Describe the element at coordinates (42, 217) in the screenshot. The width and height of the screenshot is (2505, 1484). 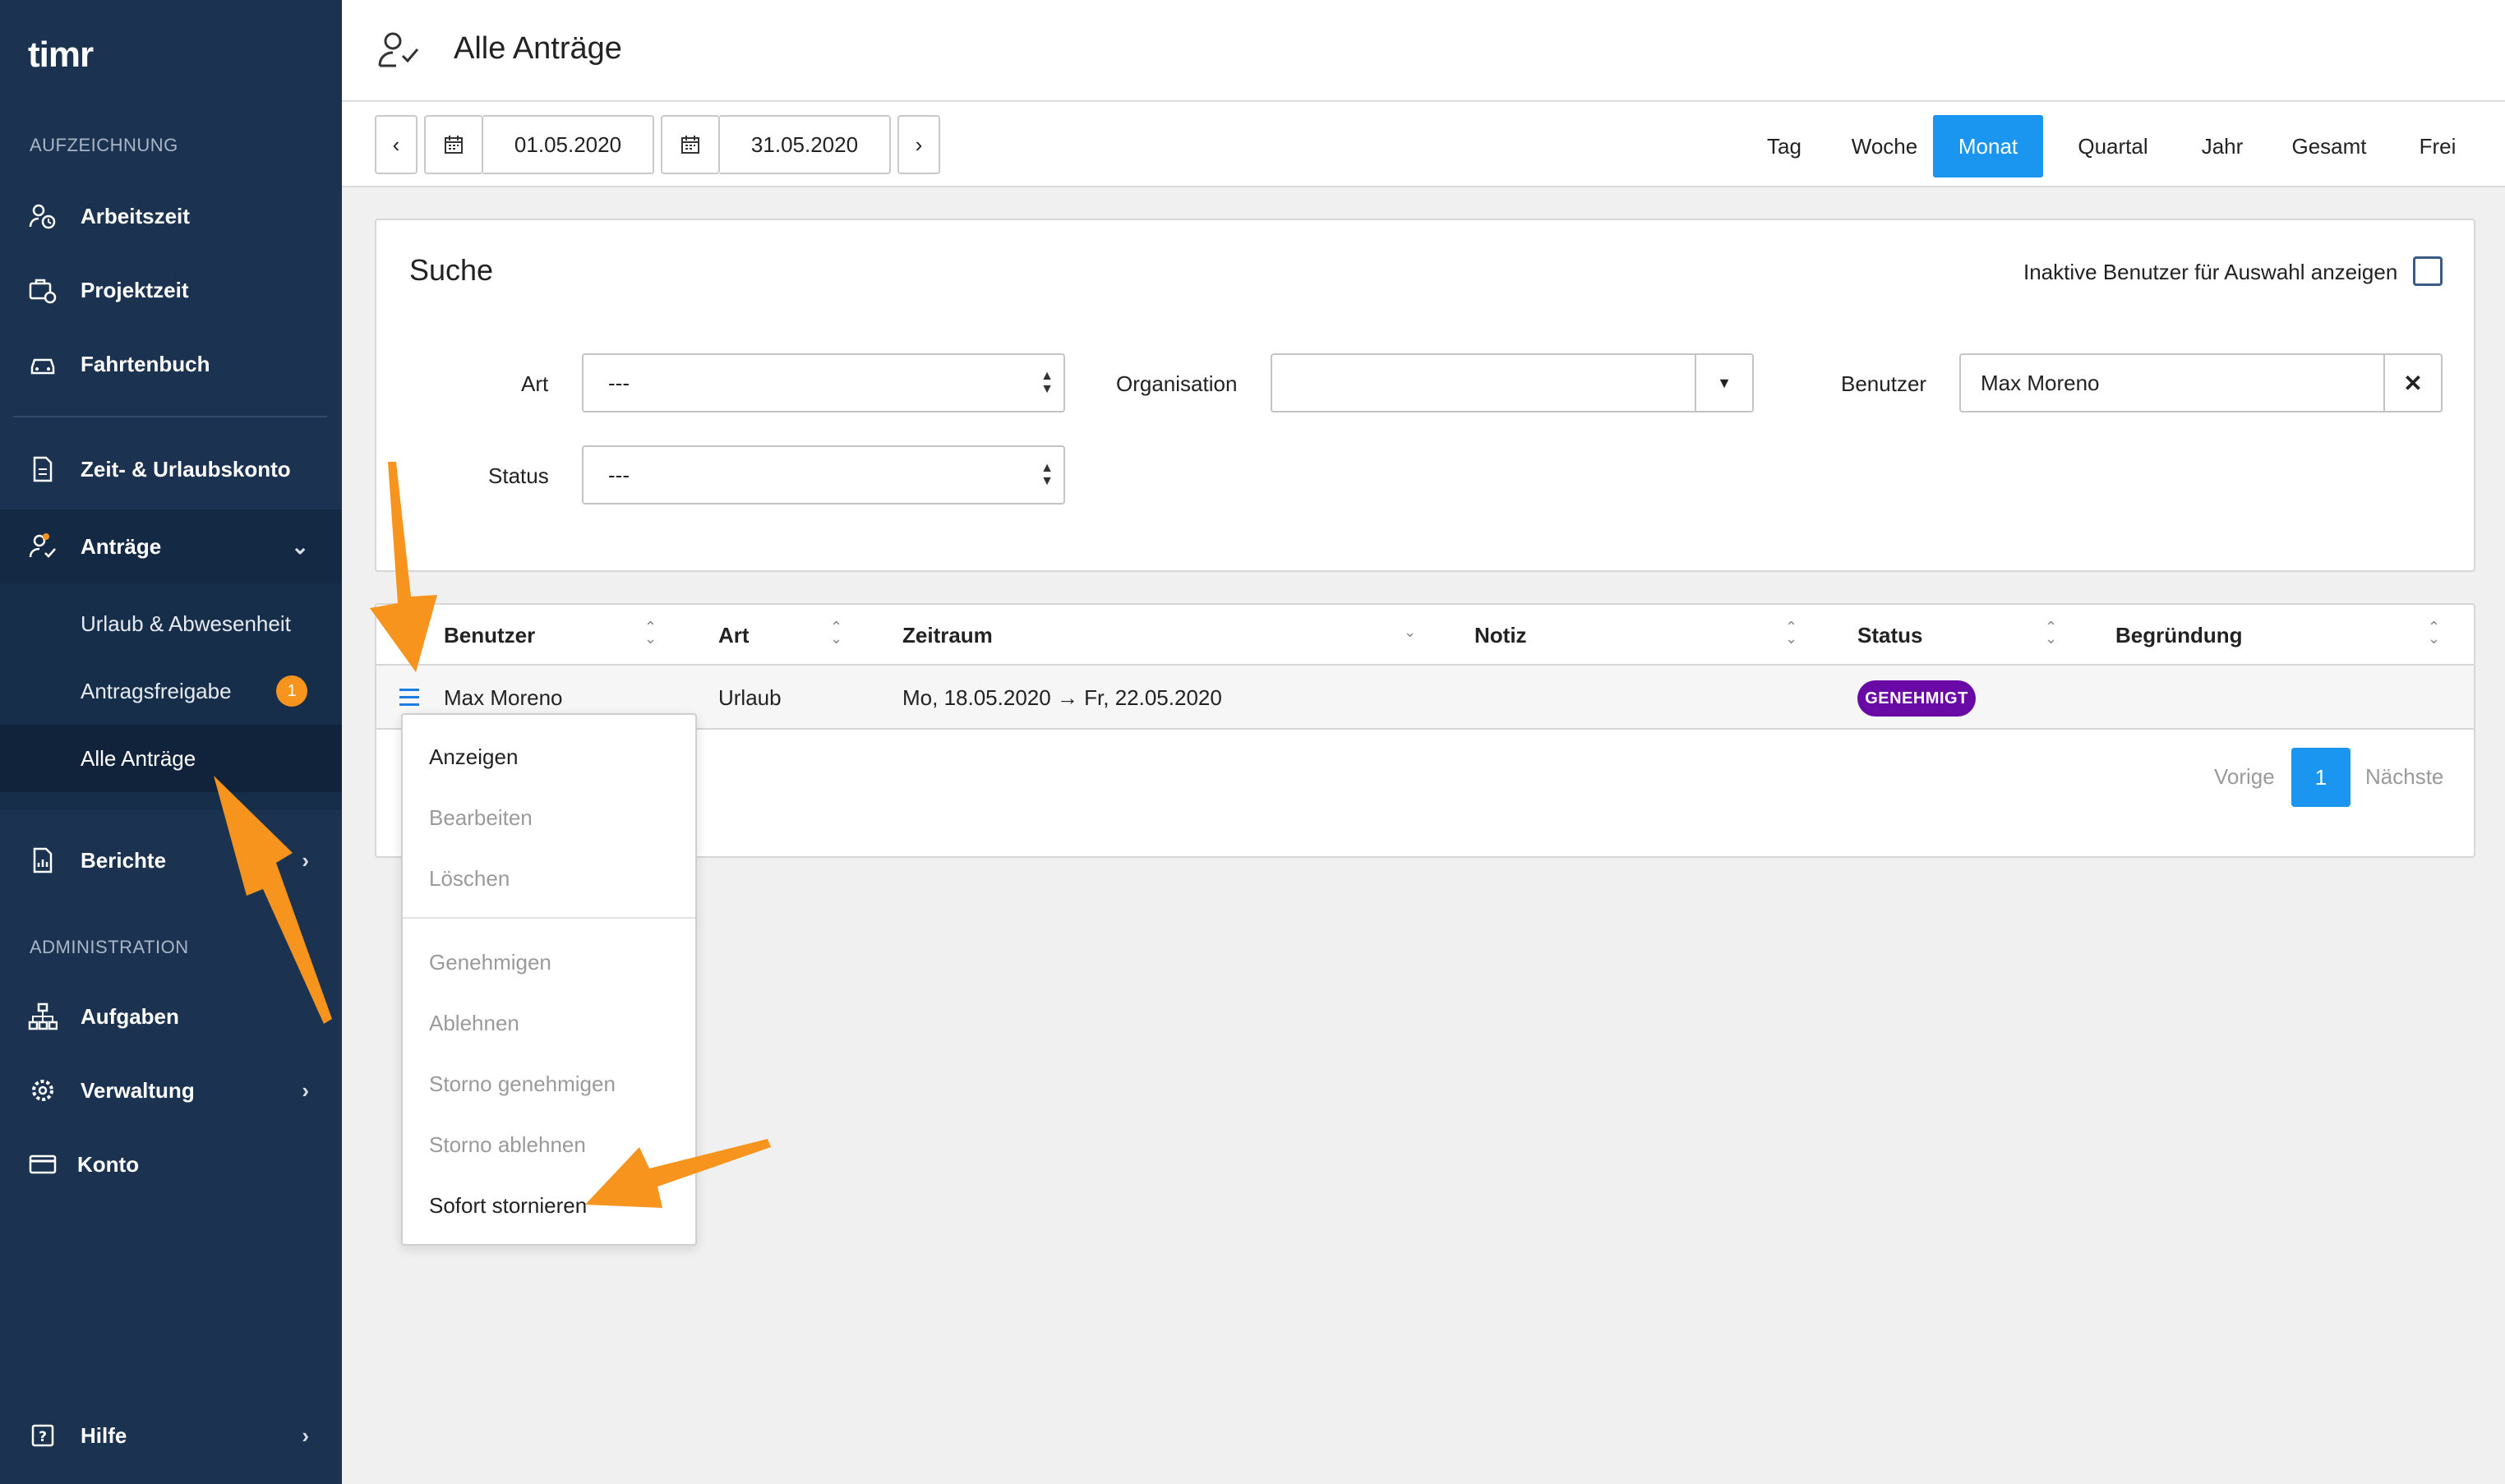
I see `clock-user-icon` at that location.